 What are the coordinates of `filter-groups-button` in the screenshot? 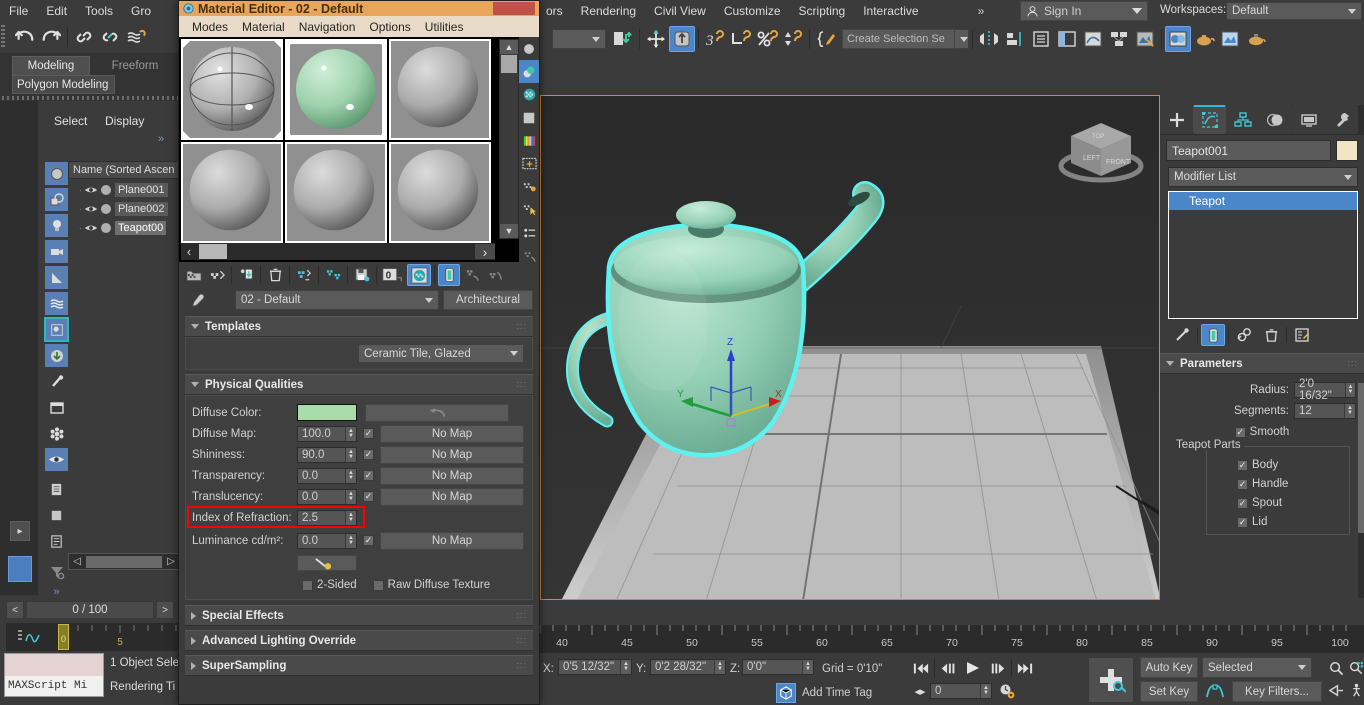 It's located at (56, 329).